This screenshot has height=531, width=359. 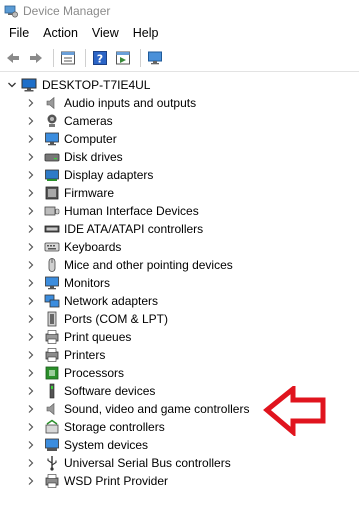 I want to click on device-manager-icon, so click(x=11, y=11).